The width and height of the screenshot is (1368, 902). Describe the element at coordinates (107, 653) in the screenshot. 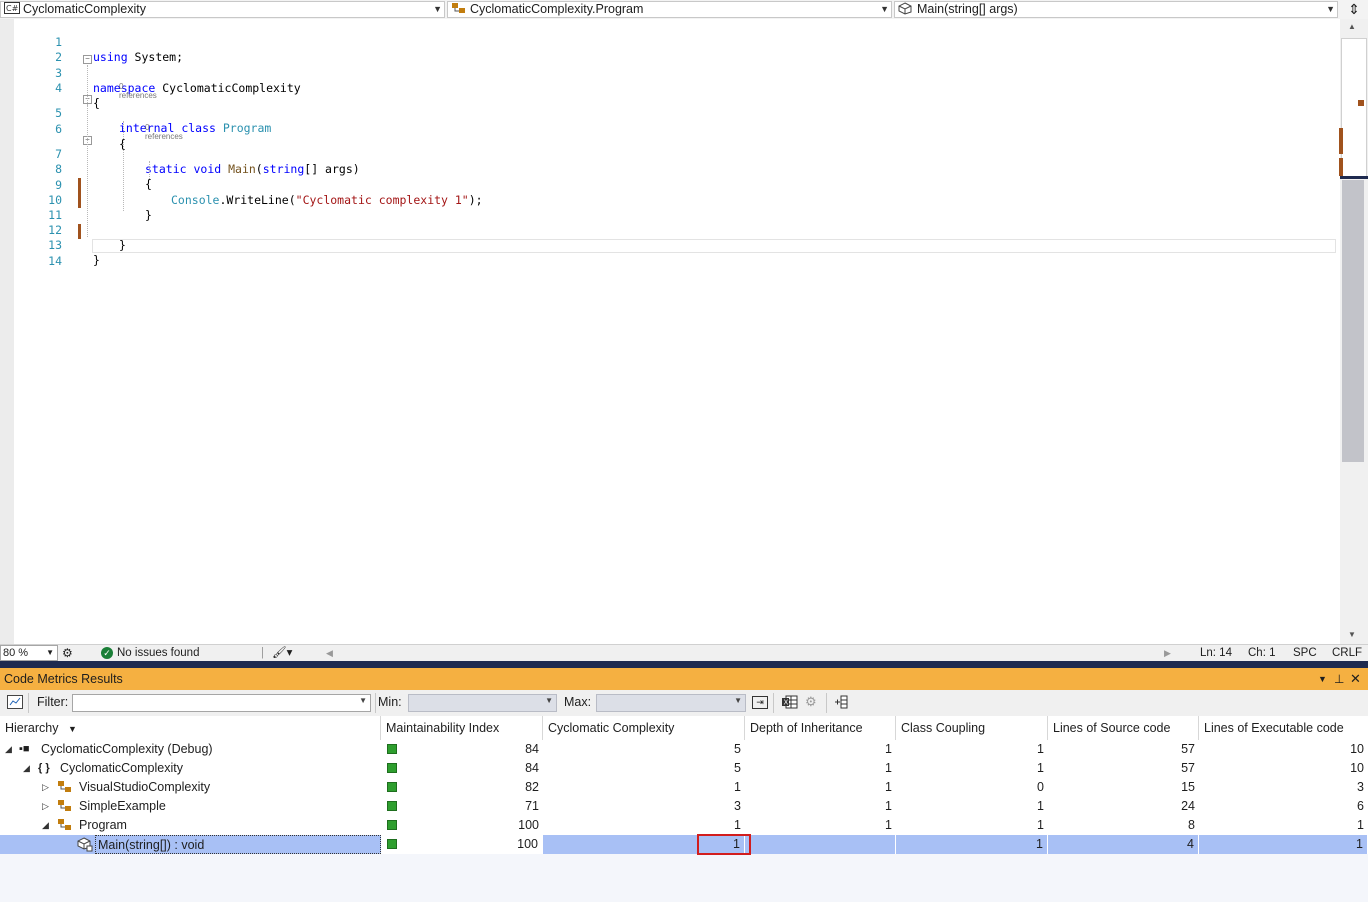

I see `check-circle-icon: ✓` at that location.